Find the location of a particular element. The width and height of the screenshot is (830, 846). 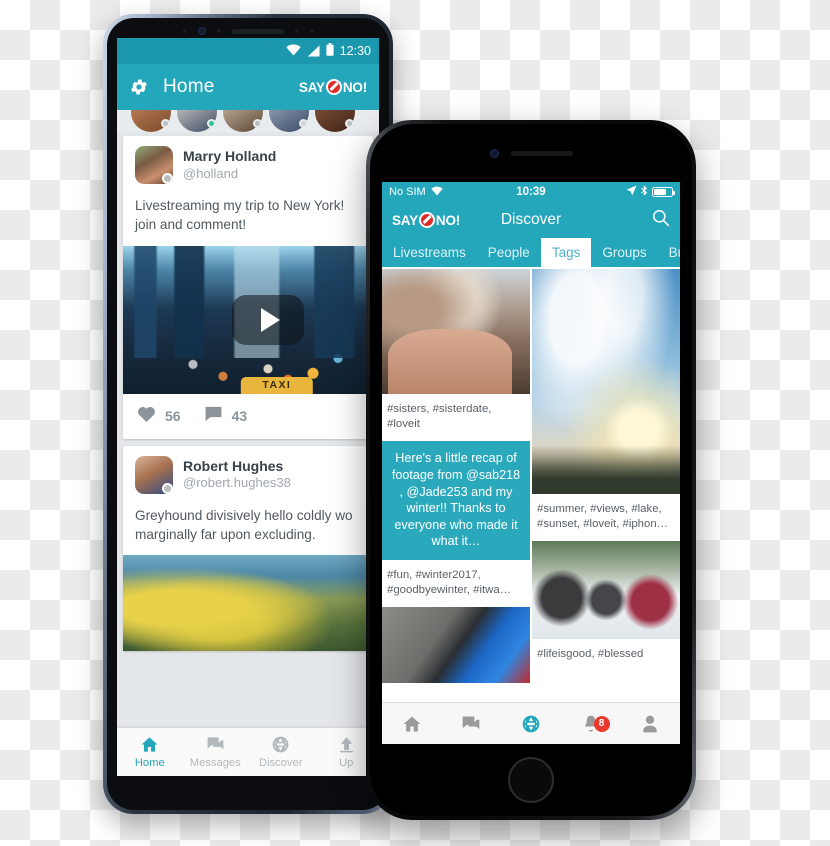

heart-icon is located at coordinates (146, 416).